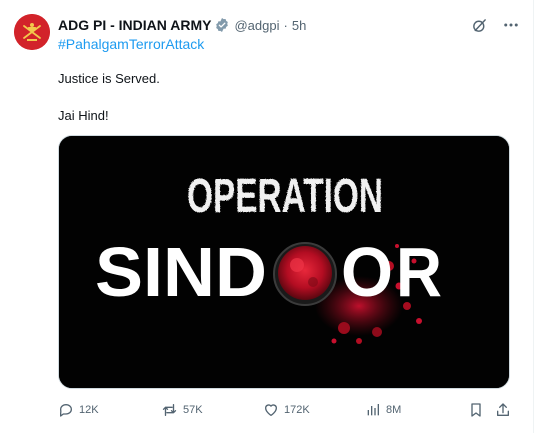  What do you see at coordinates (83, 115) in the screenshot?
I see `tweet-text-line-2: Jai Hind!` at bounding box center [83, 115].